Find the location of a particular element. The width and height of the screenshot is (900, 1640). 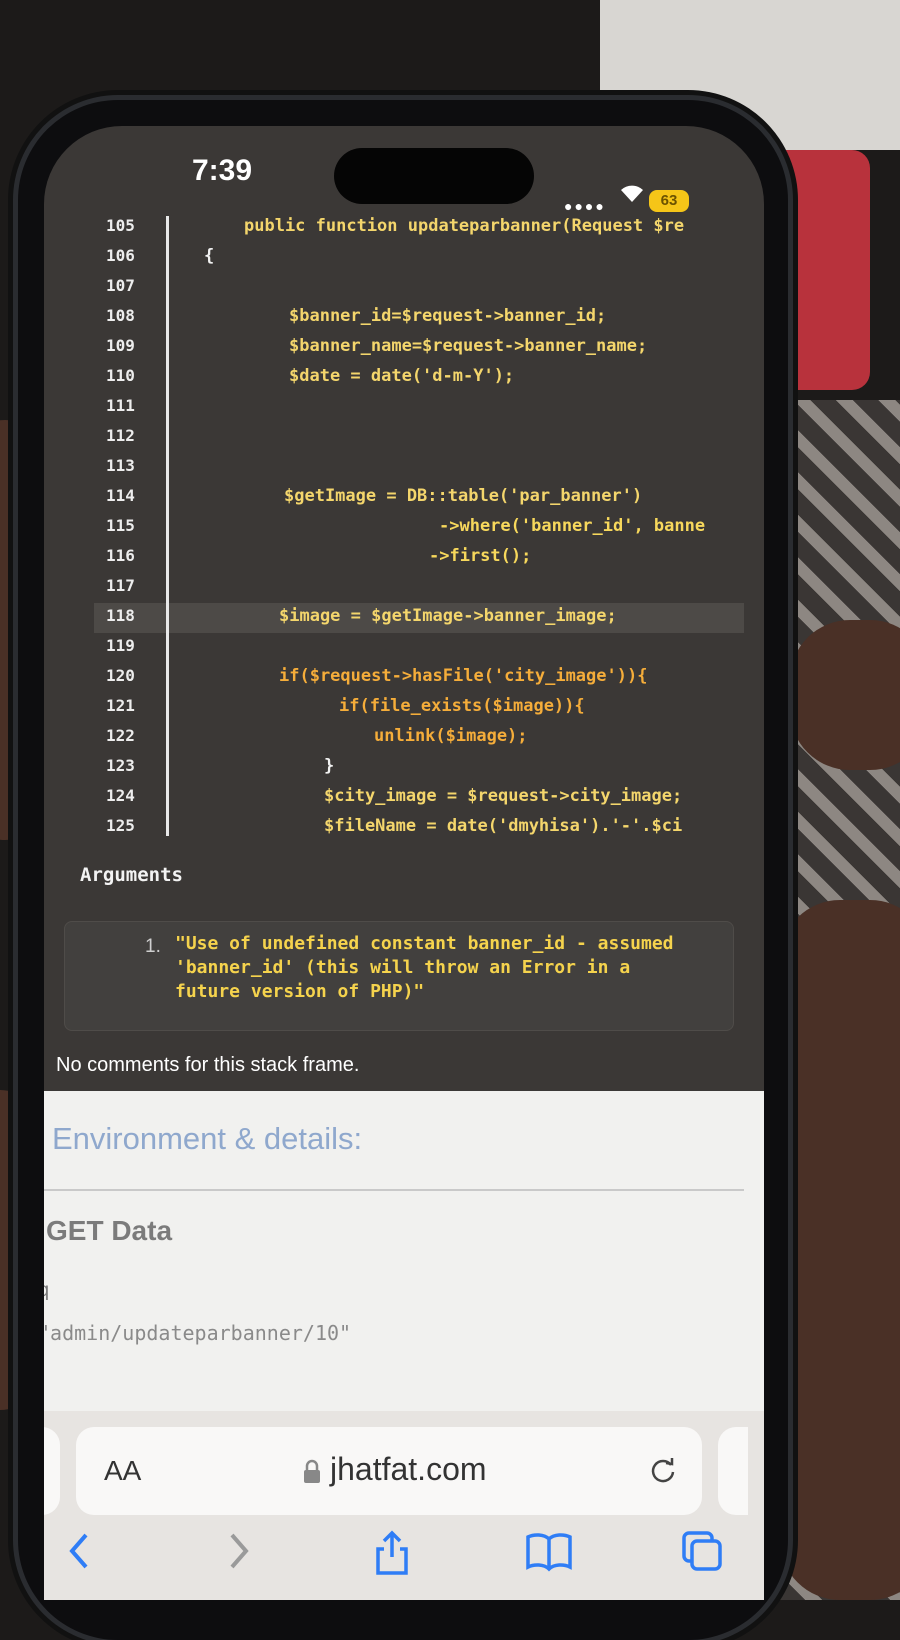

code-line: if(file_exists($image)){ is located at coordinates (462, 706).